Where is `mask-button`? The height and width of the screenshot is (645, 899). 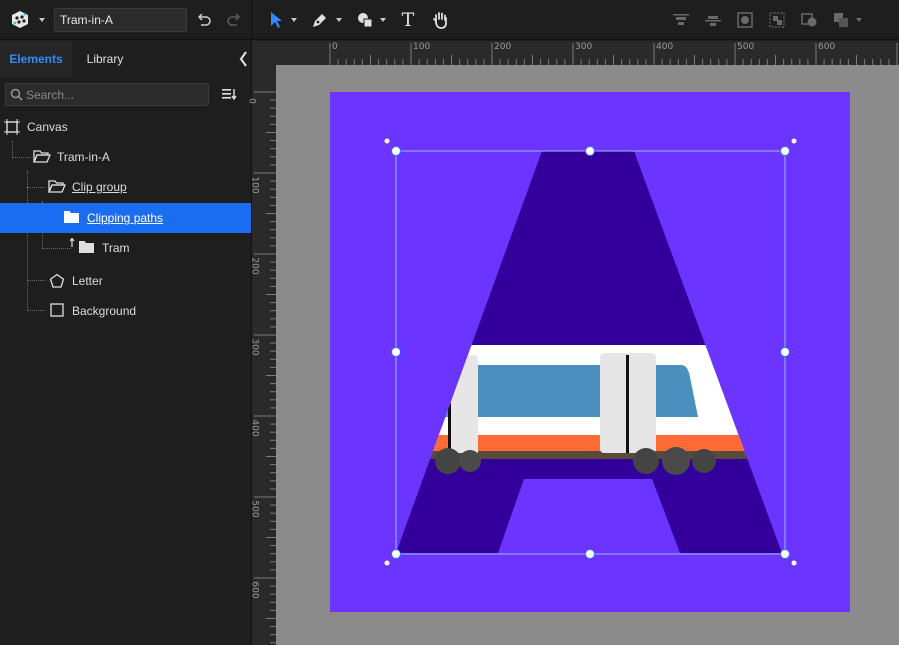 mask-button is located at coordinates (745, 20).